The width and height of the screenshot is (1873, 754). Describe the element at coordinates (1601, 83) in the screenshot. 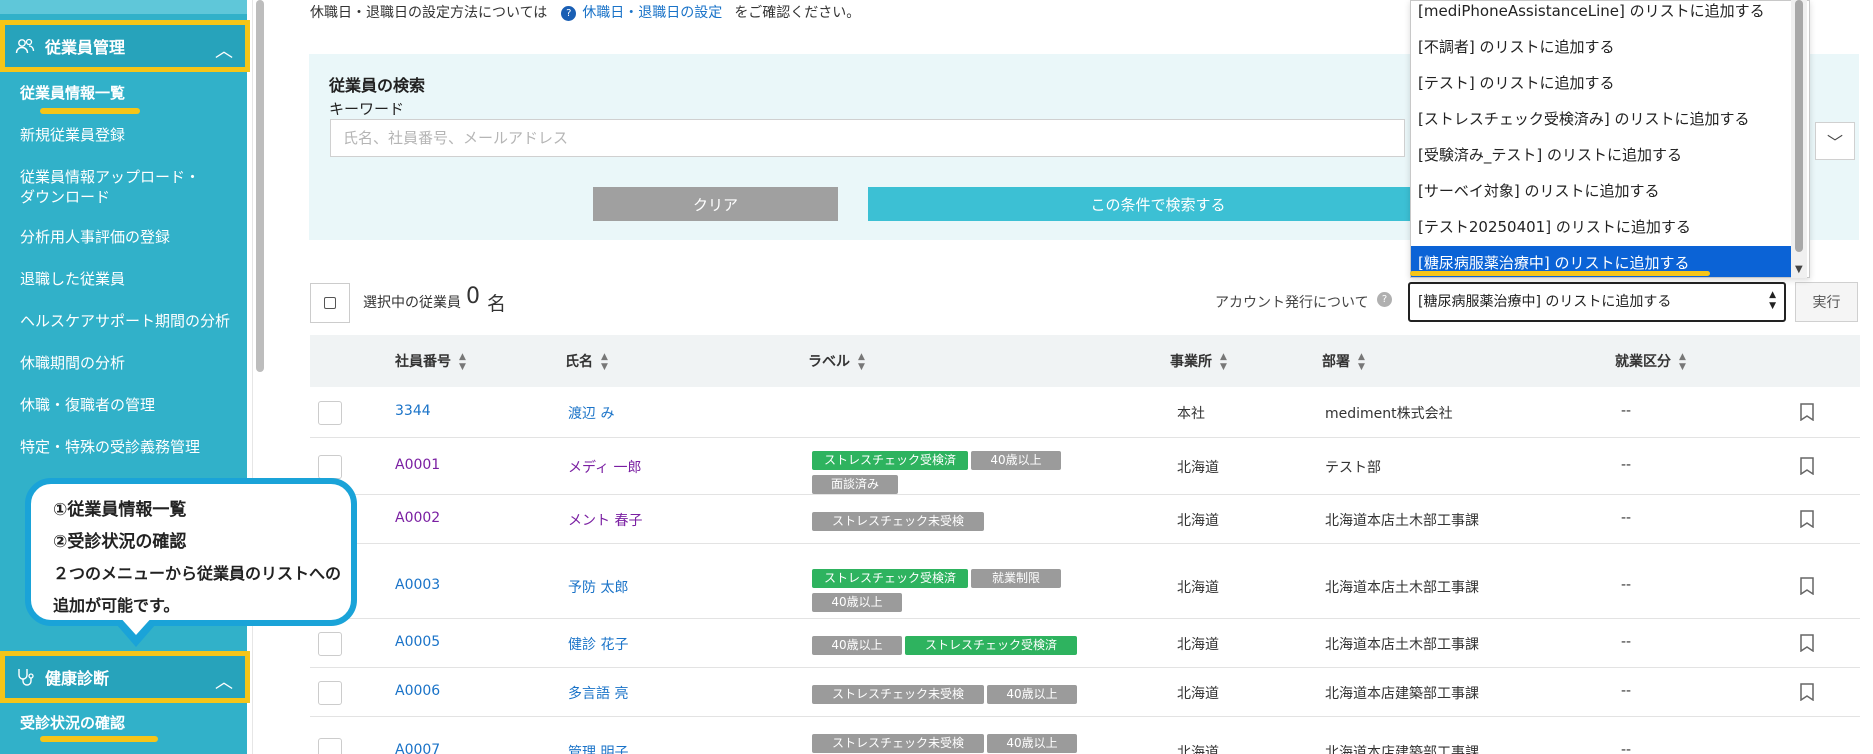

I see `dropdown-option: [テスト] のリストに追加する` at that location.